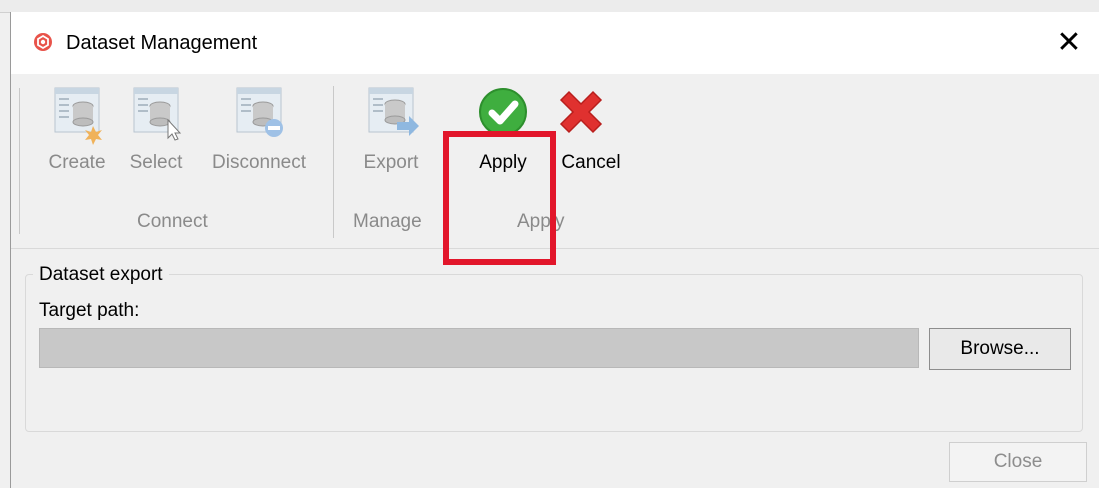  I want to click on close-window-icon: ✕, so click(1069, 43).